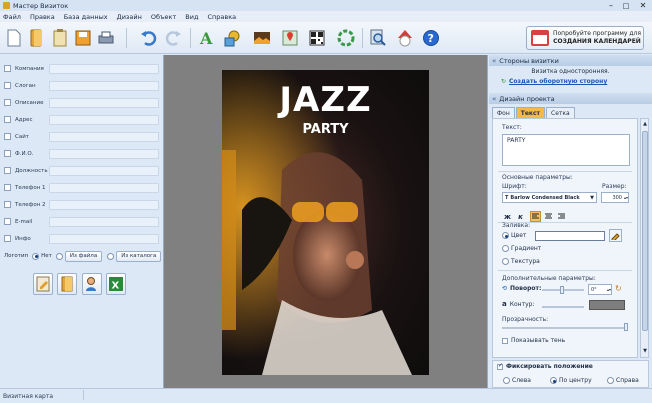 This screenshot has width=652, height=403. I want to click on address-checkbox, so click(7, 119).